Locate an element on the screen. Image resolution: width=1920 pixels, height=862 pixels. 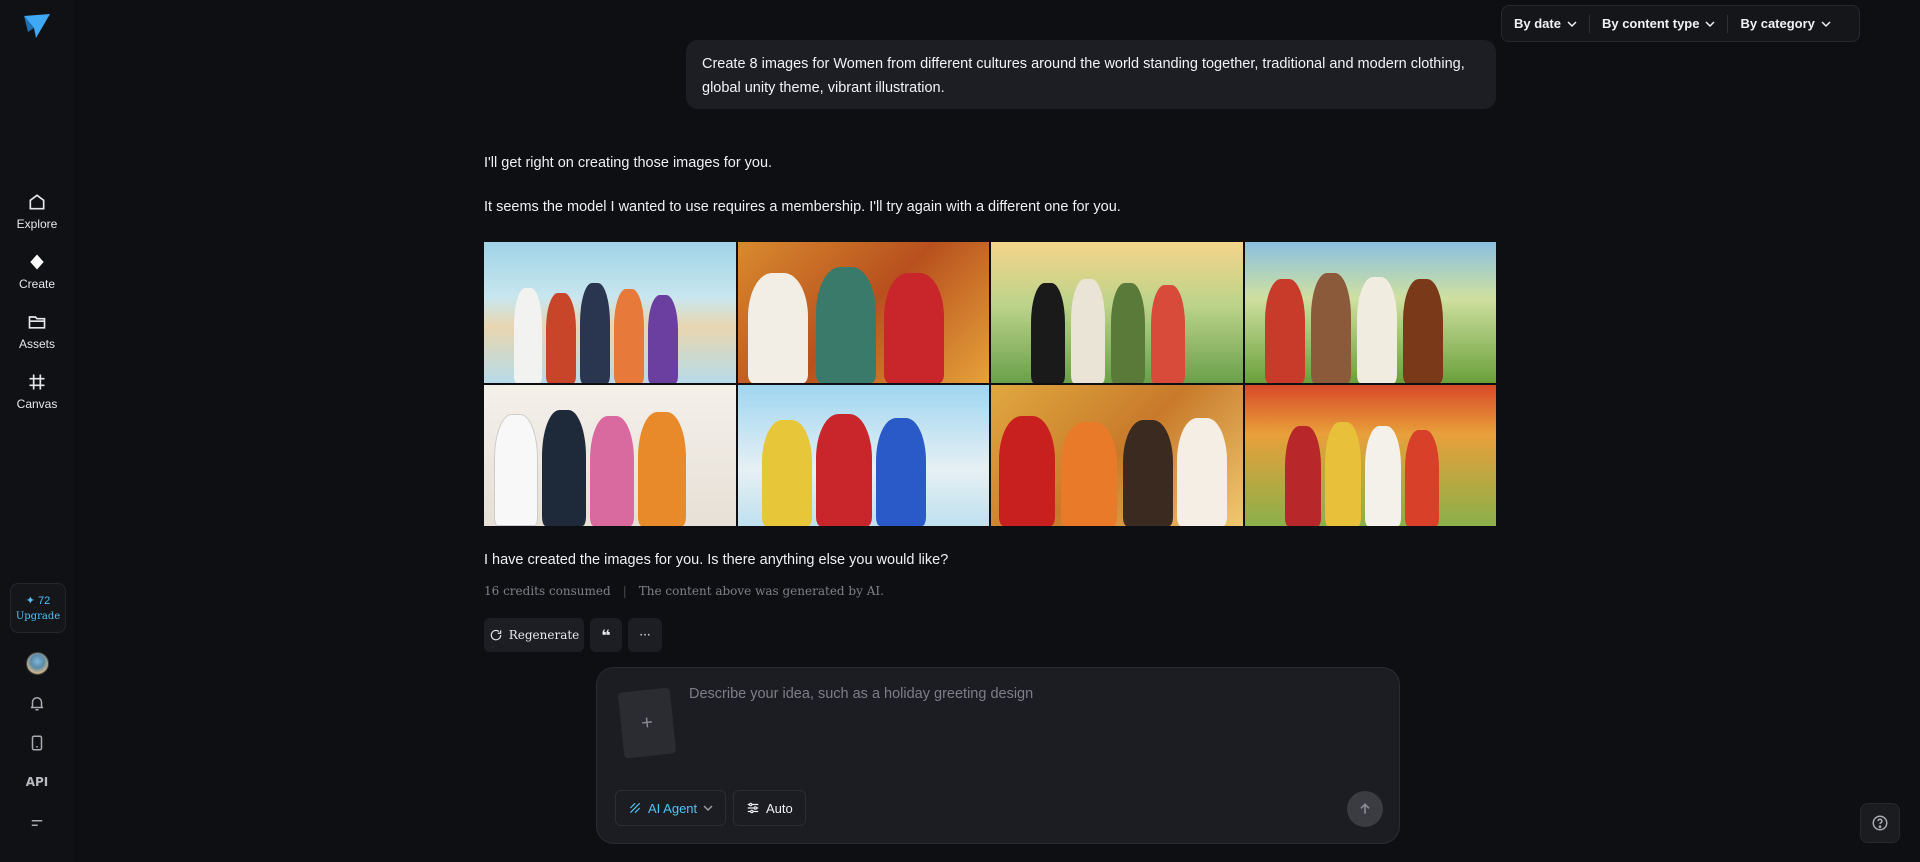
nav-assets: Assets is located at coordinates (37, 331).